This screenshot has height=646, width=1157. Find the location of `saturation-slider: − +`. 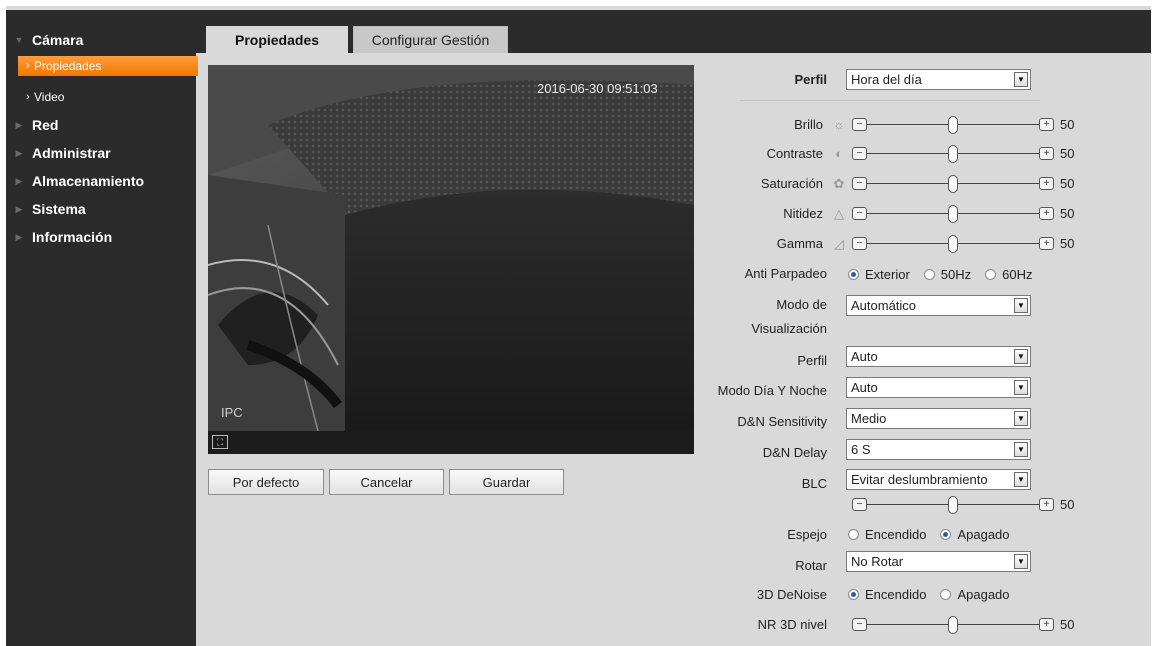

saturation-slider: − + is located at coordinates (953, 184).